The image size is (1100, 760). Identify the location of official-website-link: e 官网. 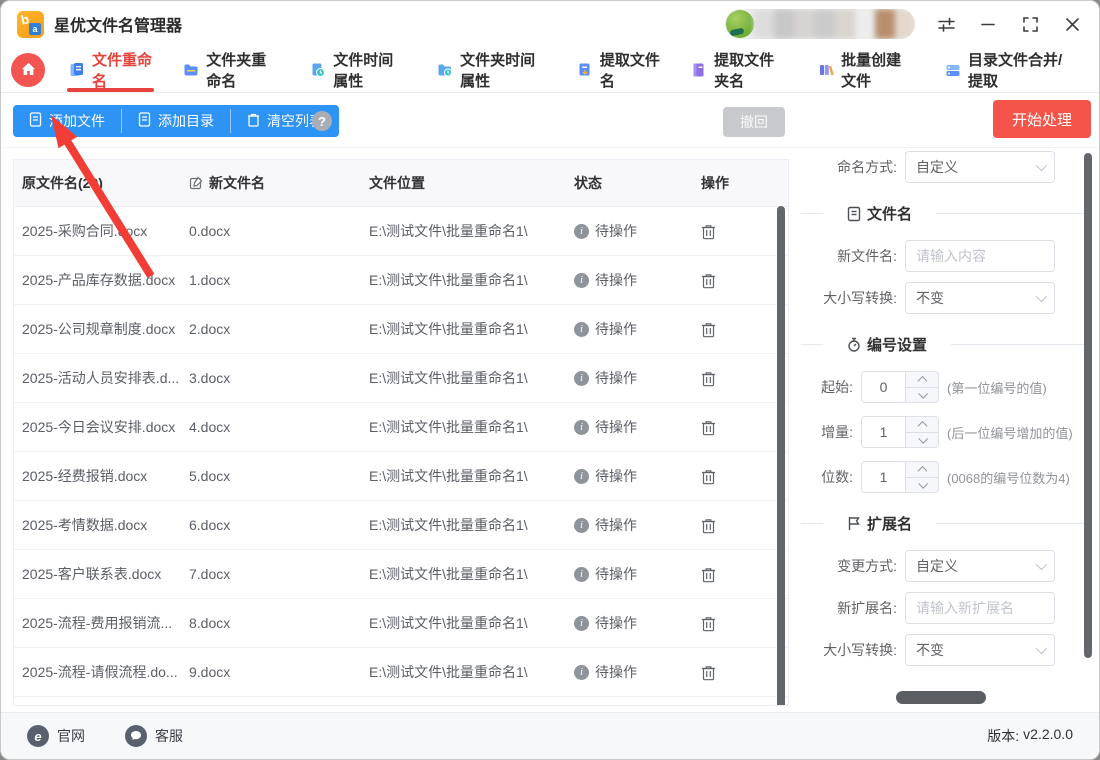
(56, 736).